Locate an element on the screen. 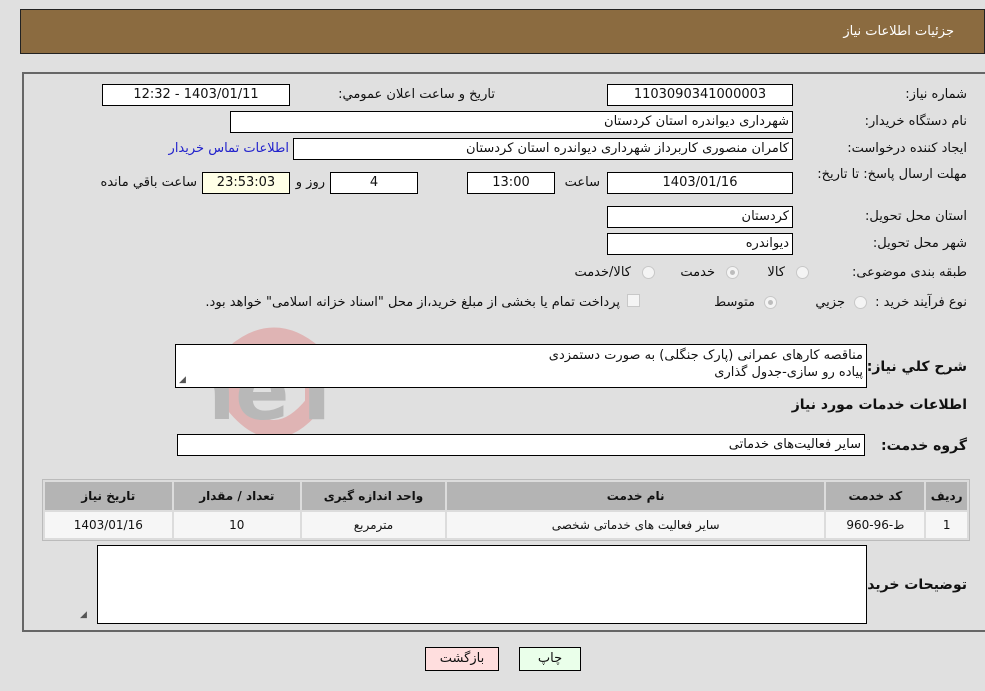 This screenshot has height=691, width=985. category-radio-goods is located at coordinates (802, 272).